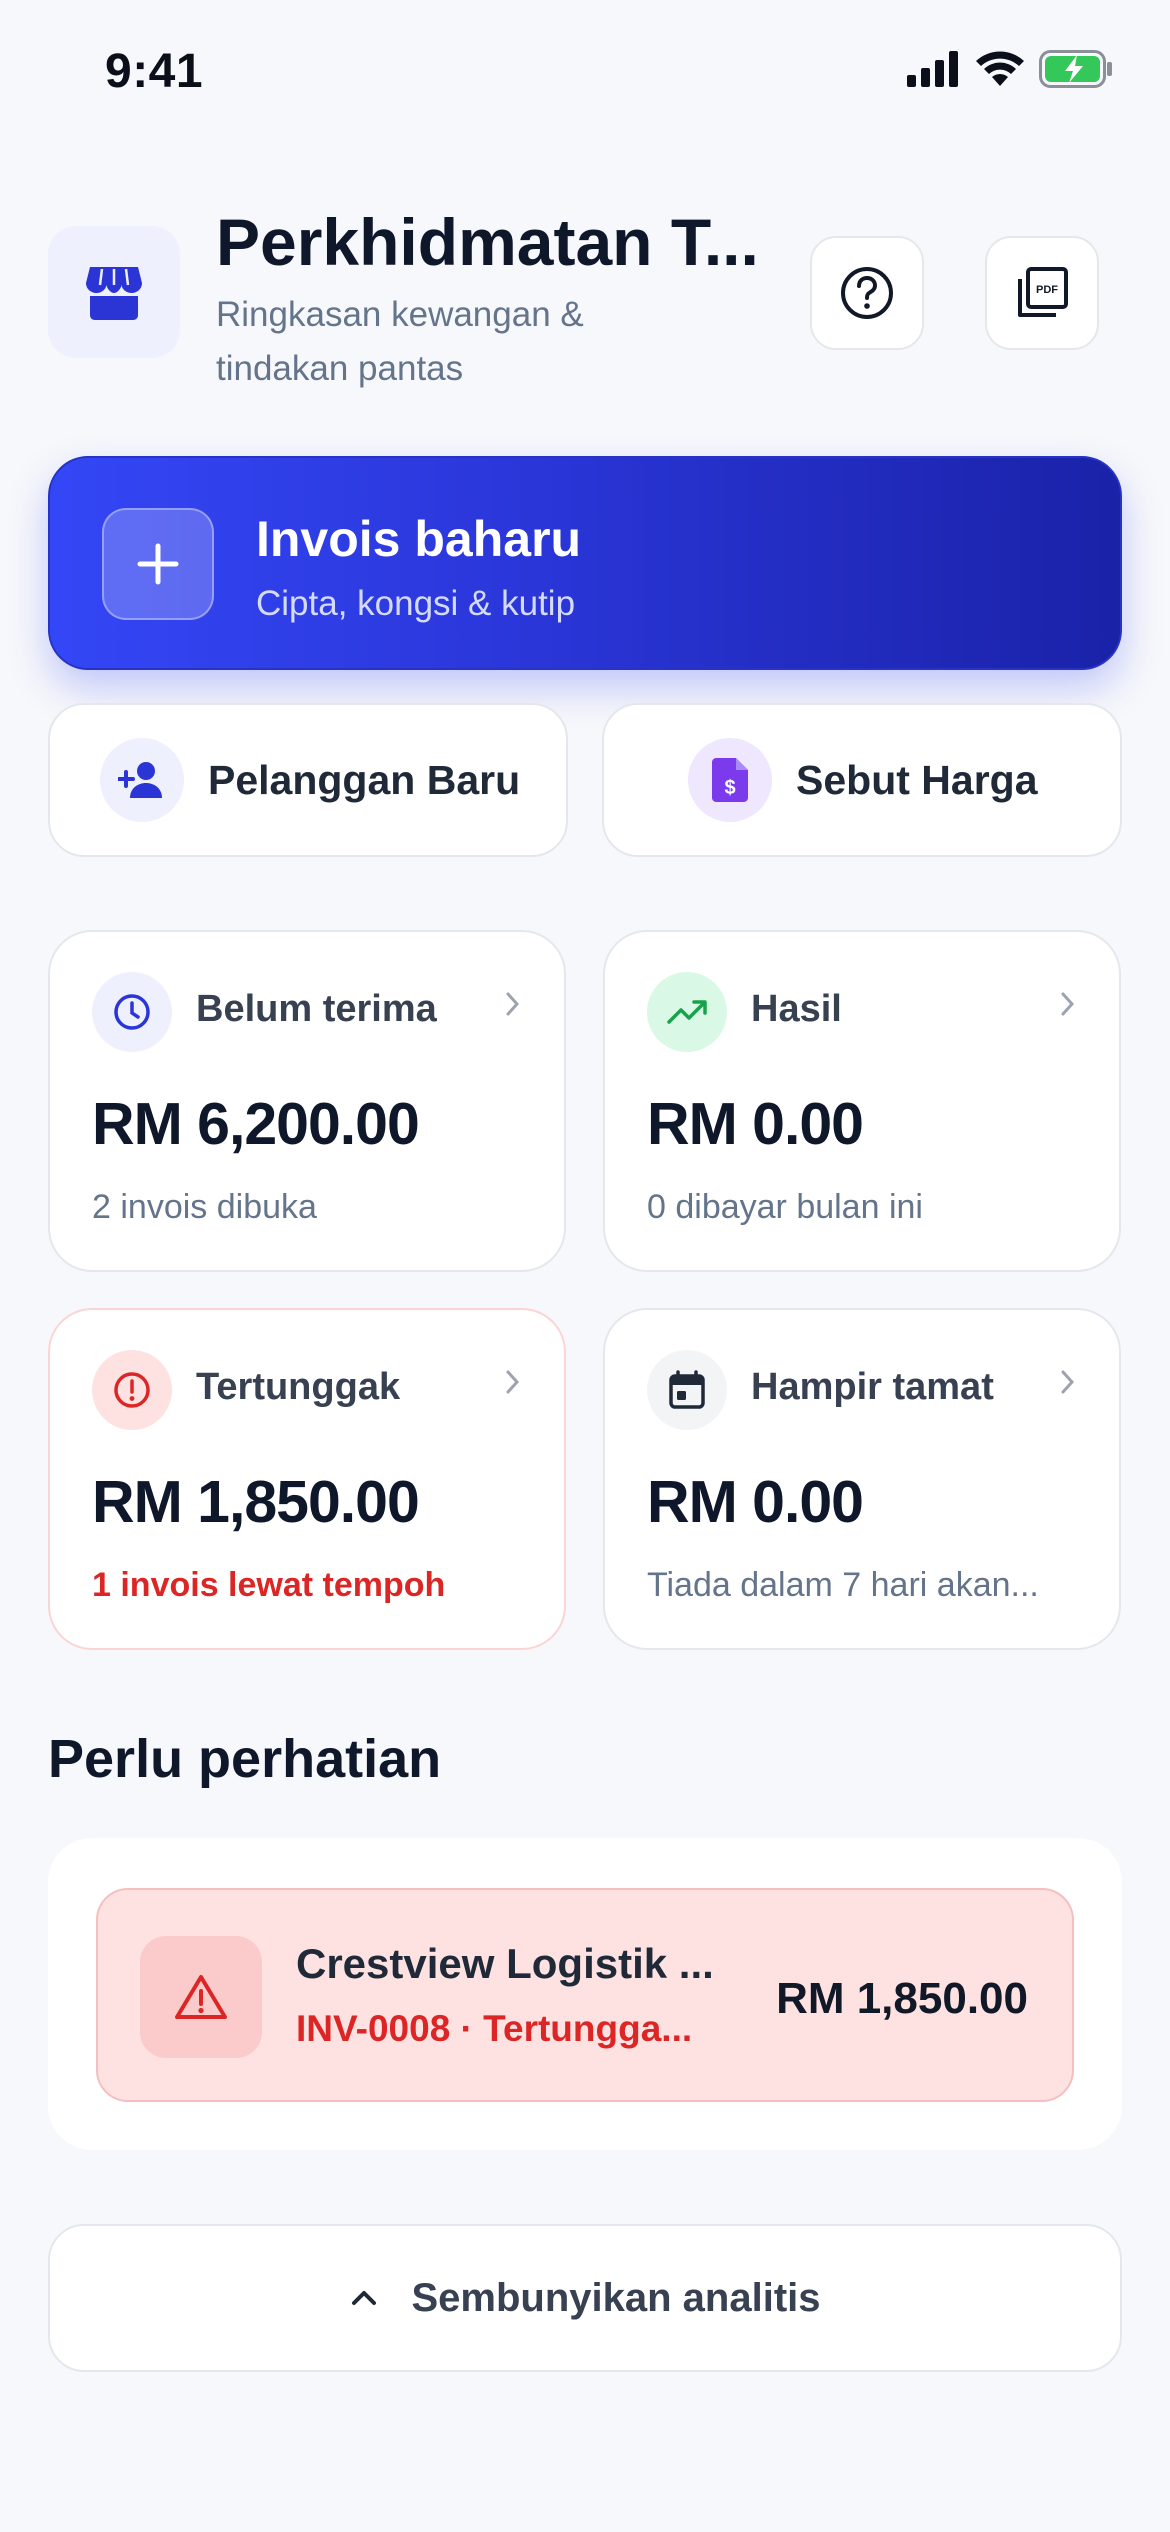 This screenshot has width=1170, height=2532. Describe the element at coordinates (298, 1387) in the screenshot. I see `stat-label: Tertunggak` at that location.